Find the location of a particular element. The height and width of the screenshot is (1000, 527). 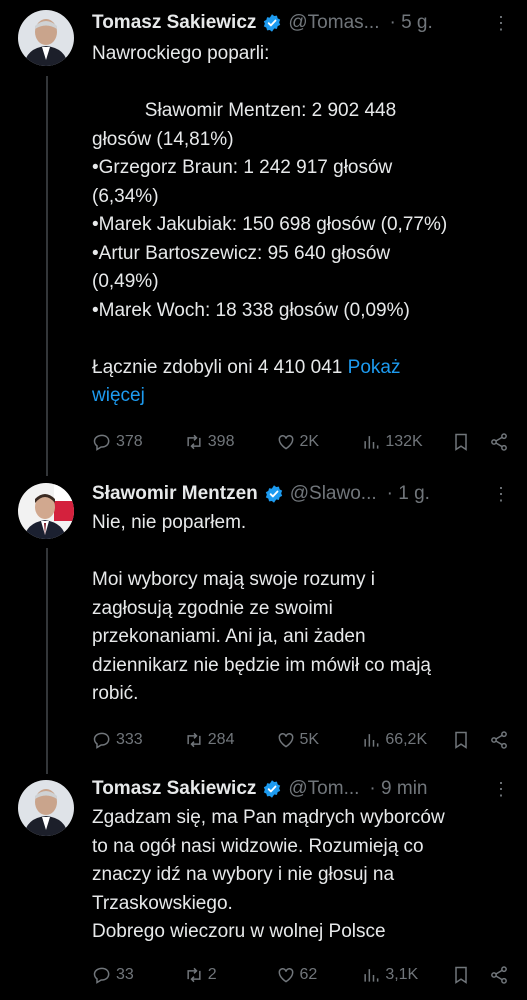

views-count: 3,1K is located at coordinates (402, 974).